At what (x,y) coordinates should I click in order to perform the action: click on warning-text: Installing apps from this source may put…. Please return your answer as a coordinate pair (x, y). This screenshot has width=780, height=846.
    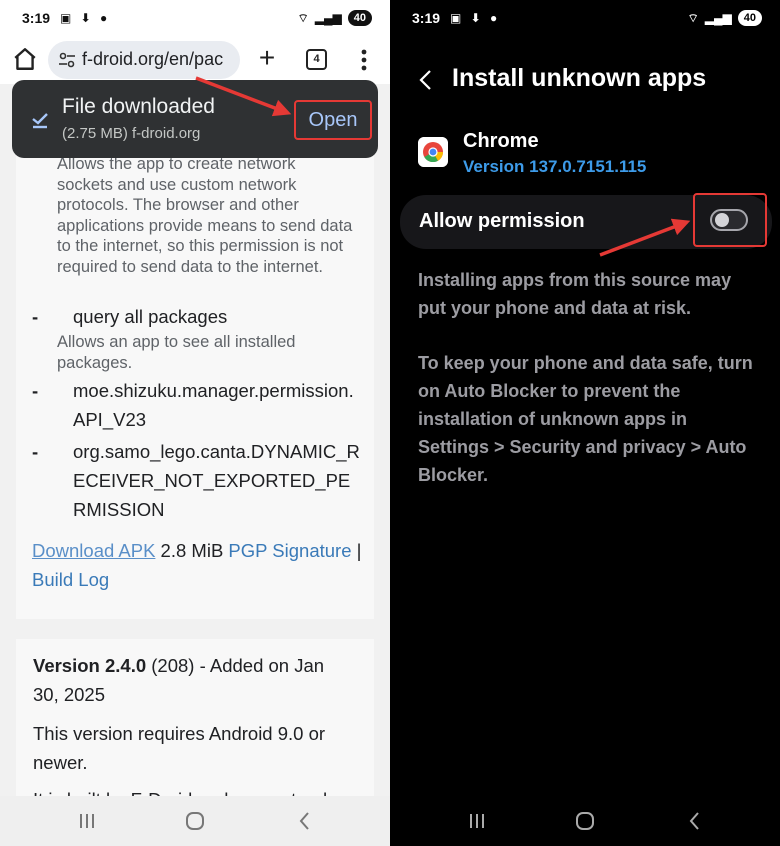
    Looking at the image, I should click on (575, 294).